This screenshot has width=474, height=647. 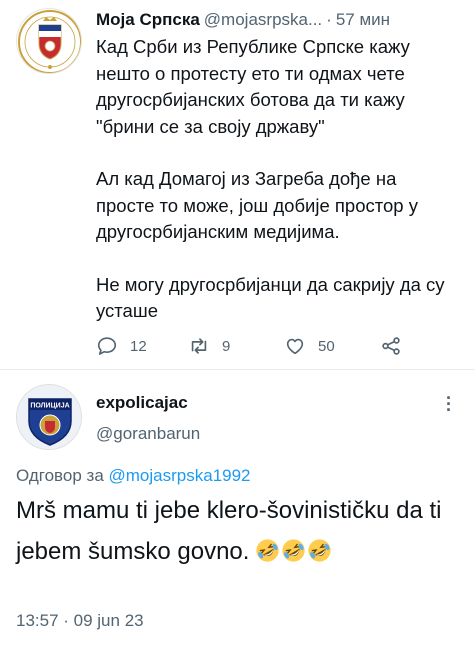 I want to click on tweet-time: 57 мин, so click(x=363, y=19).